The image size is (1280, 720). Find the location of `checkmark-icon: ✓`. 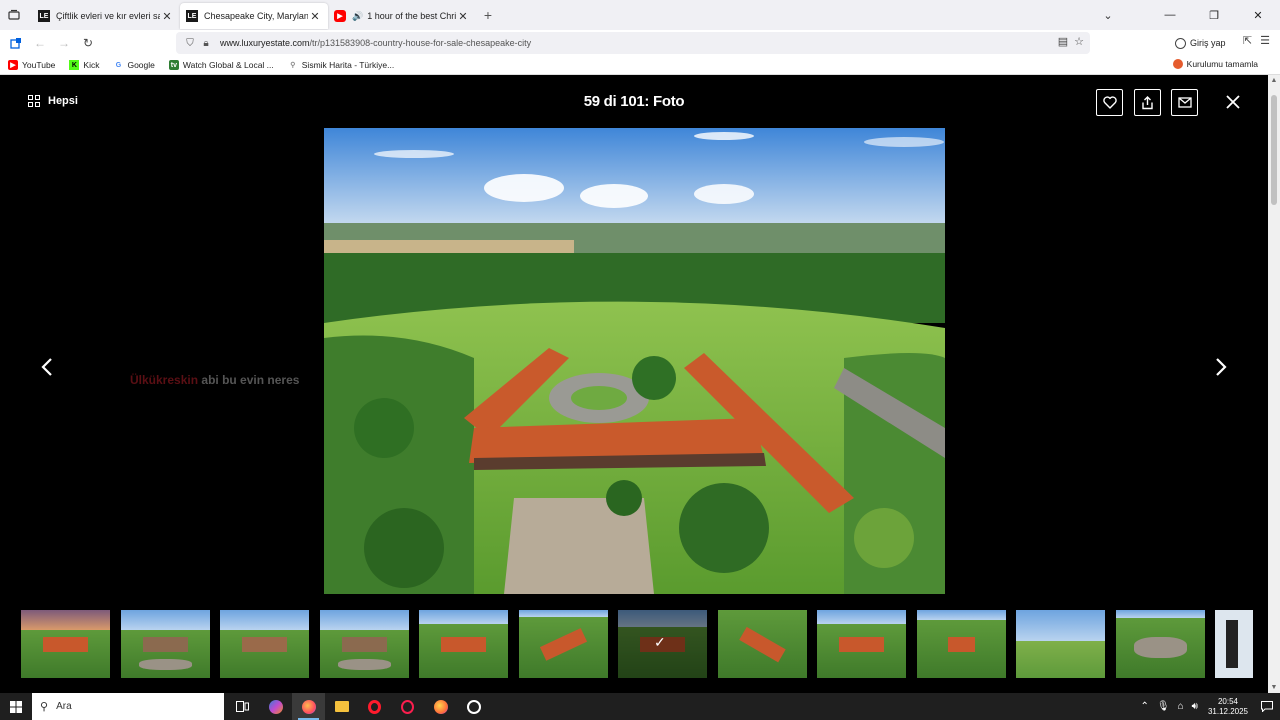

checkmark-icon: ✓ is located at coordinates (660, 642).